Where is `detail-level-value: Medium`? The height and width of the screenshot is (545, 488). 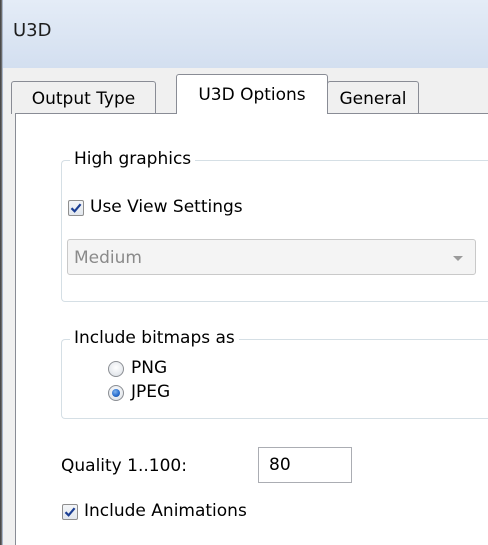 detail-level-value: Medium is located at coordinates (108, 258).